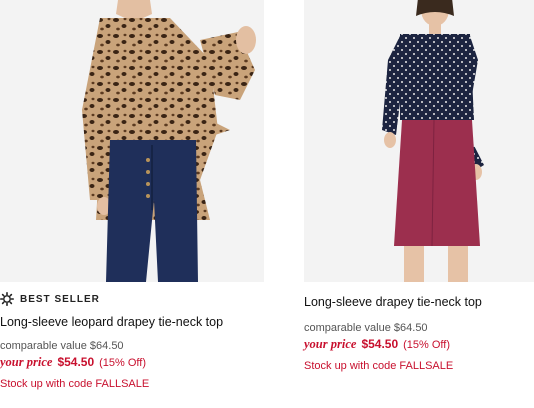 This screenshot has width=534, height=408. I want to click on badge-label: BEST SELLER, so click(60, 299).